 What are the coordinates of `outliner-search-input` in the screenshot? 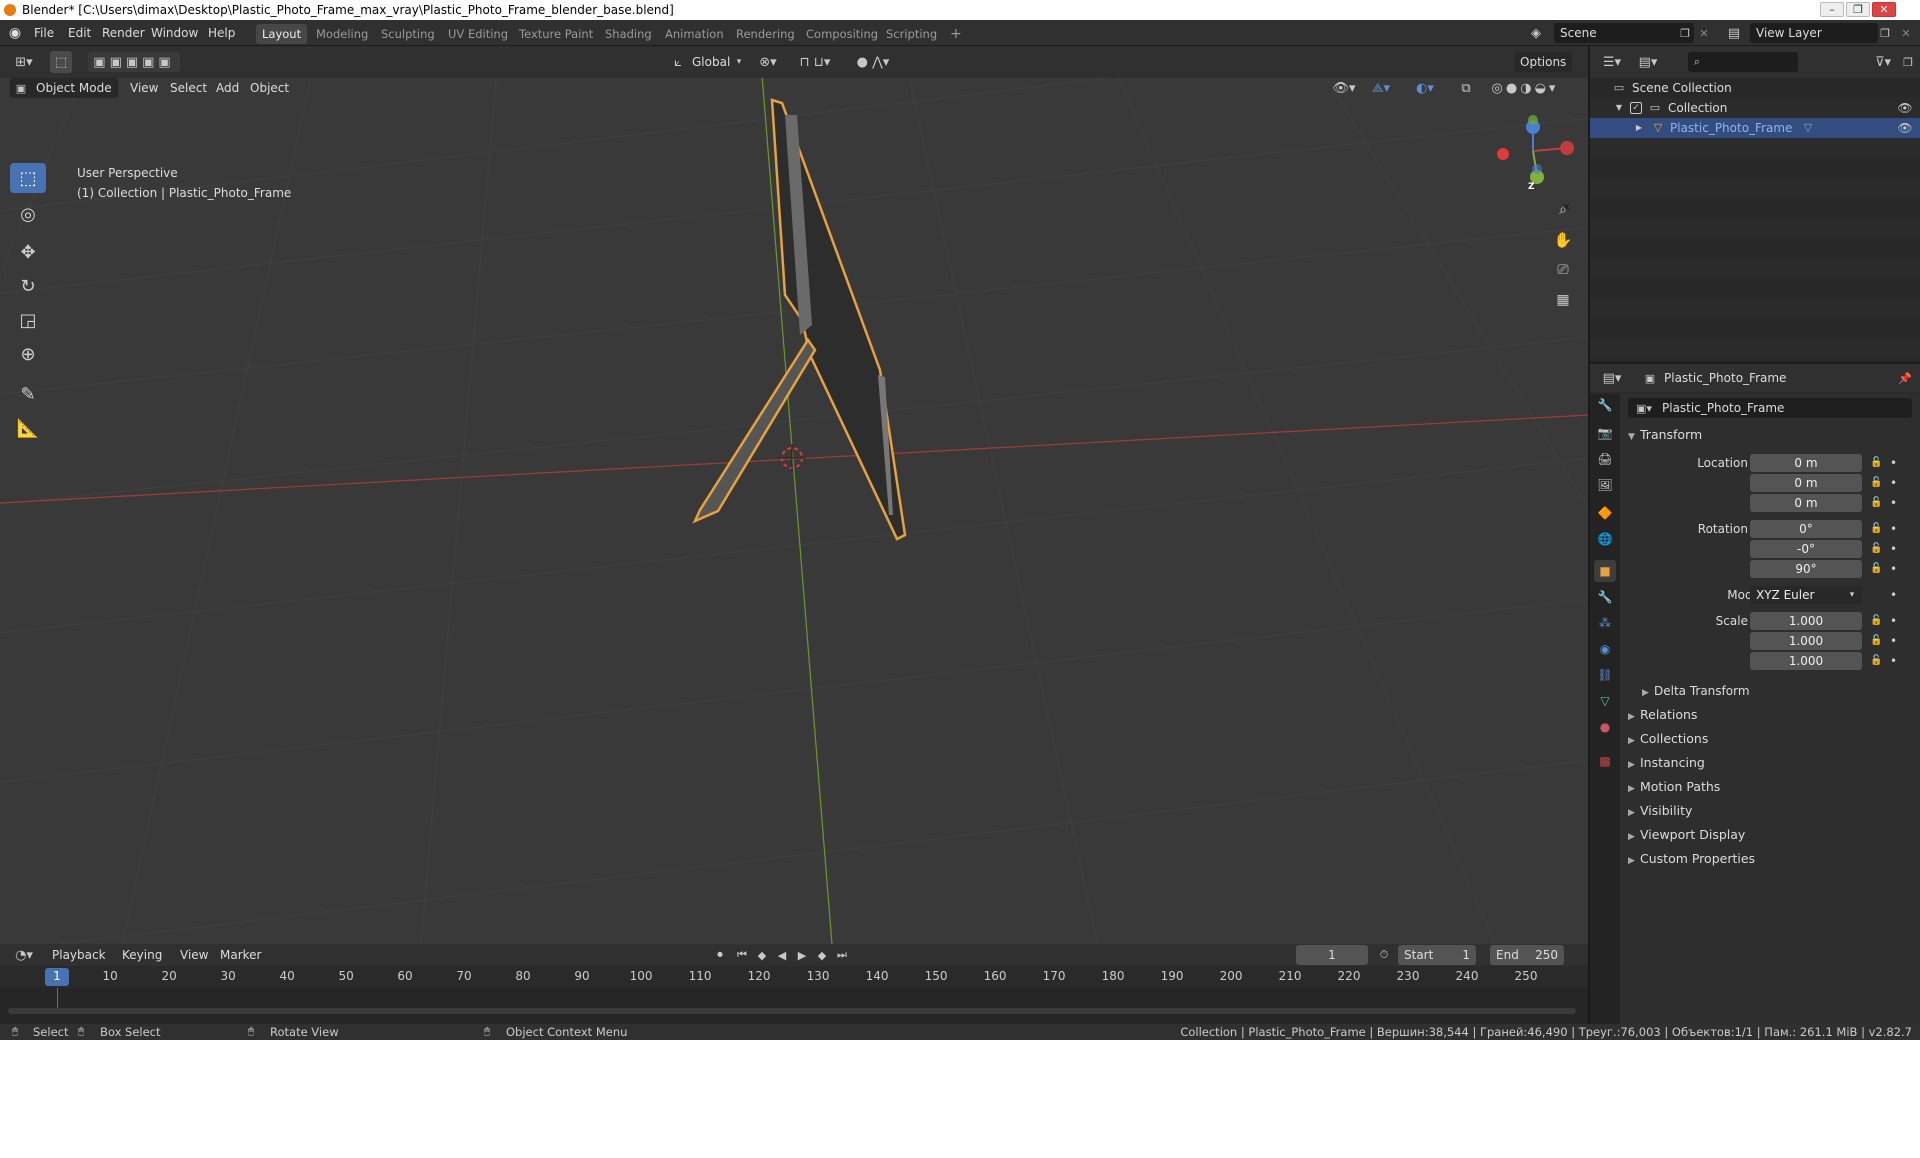 It's located at (1743, 62).